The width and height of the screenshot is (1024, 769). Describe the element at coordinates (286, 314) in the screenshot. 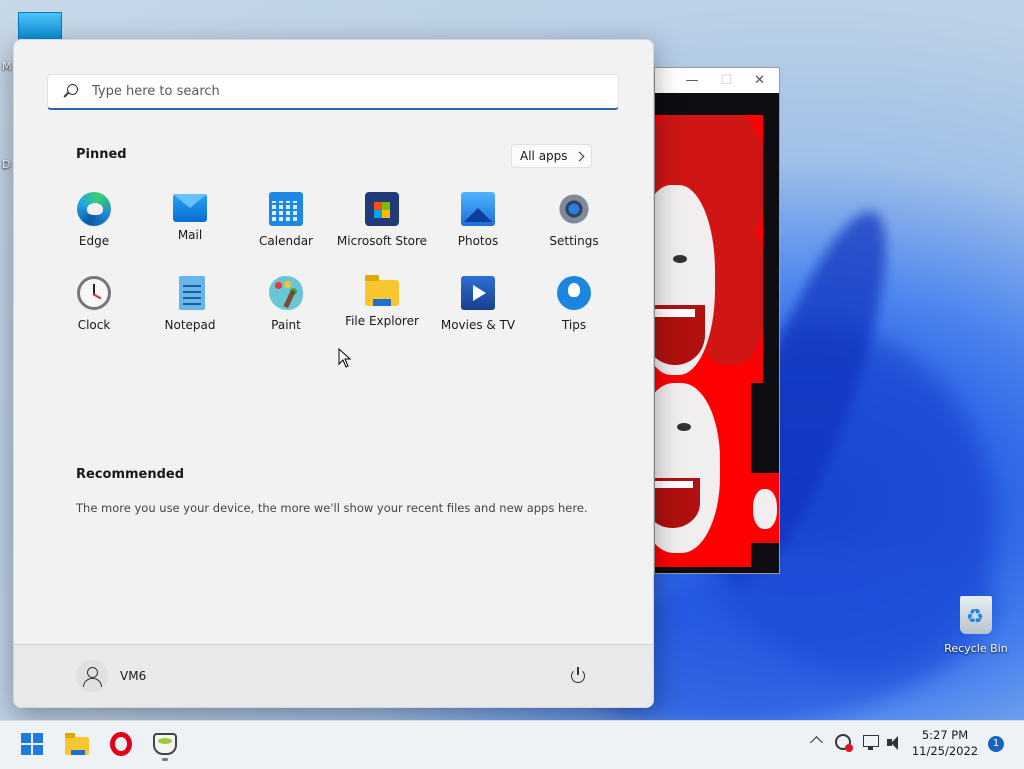

I see `pinned-app-paint: Paint` at that location.